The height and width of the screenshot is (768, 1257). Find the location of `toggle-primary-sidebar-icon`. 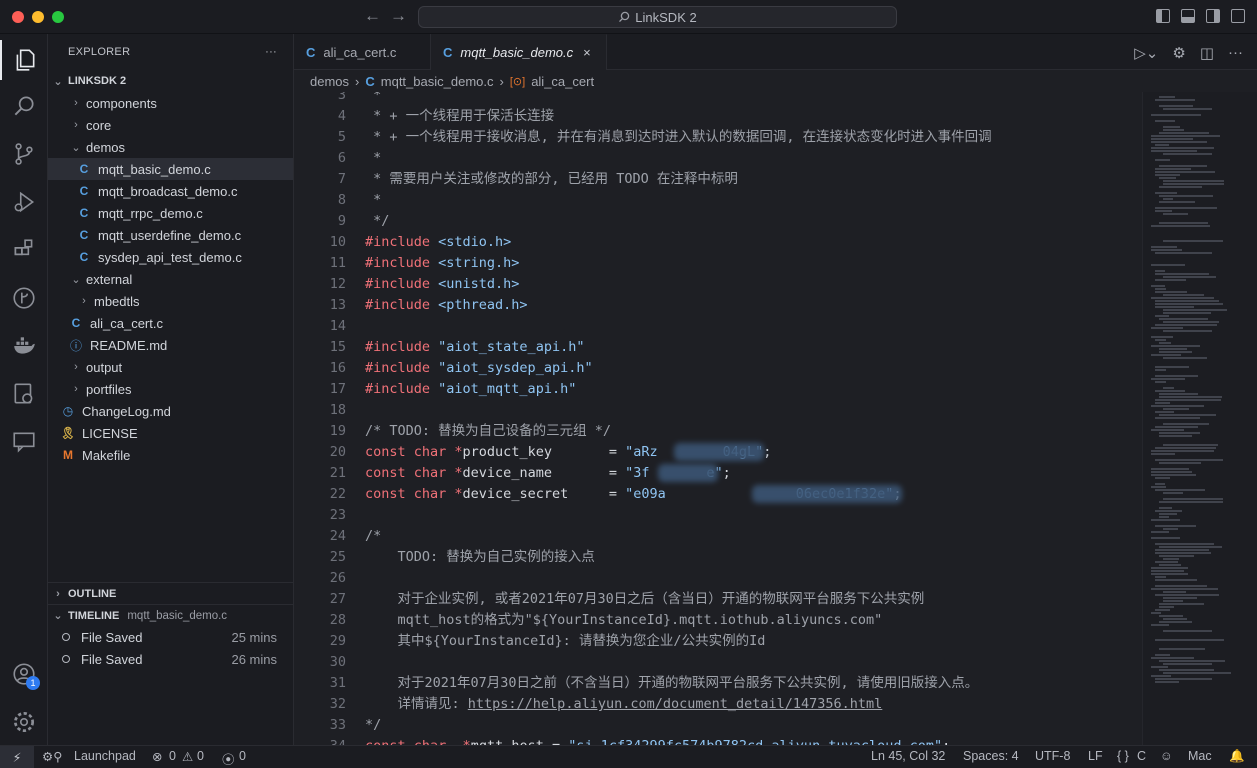

toggle-primary-sidebar-icon is located at coordinates (1163, 16).